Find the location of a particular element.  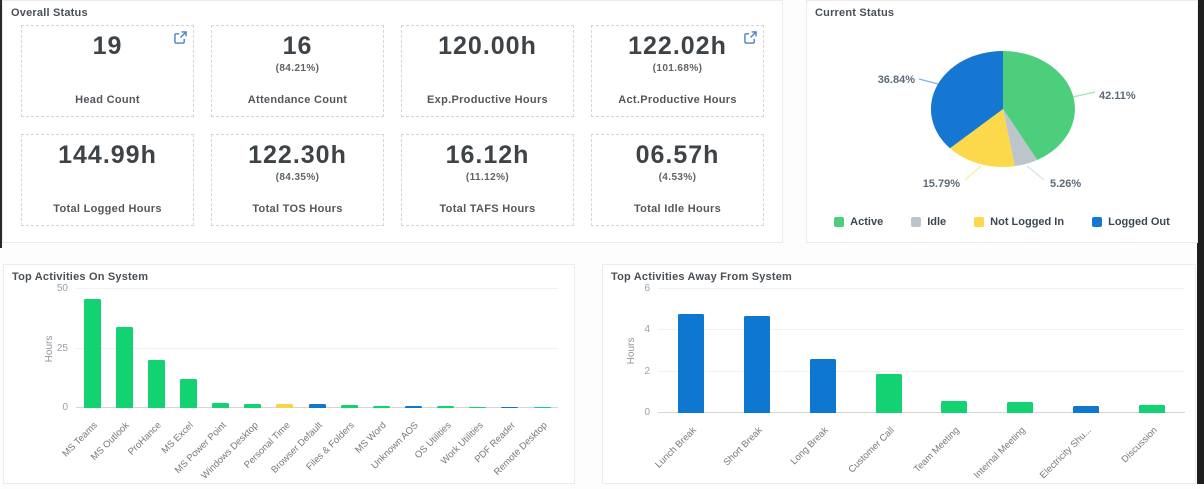

bar-work-utilities is located at coordinates (478, 407).